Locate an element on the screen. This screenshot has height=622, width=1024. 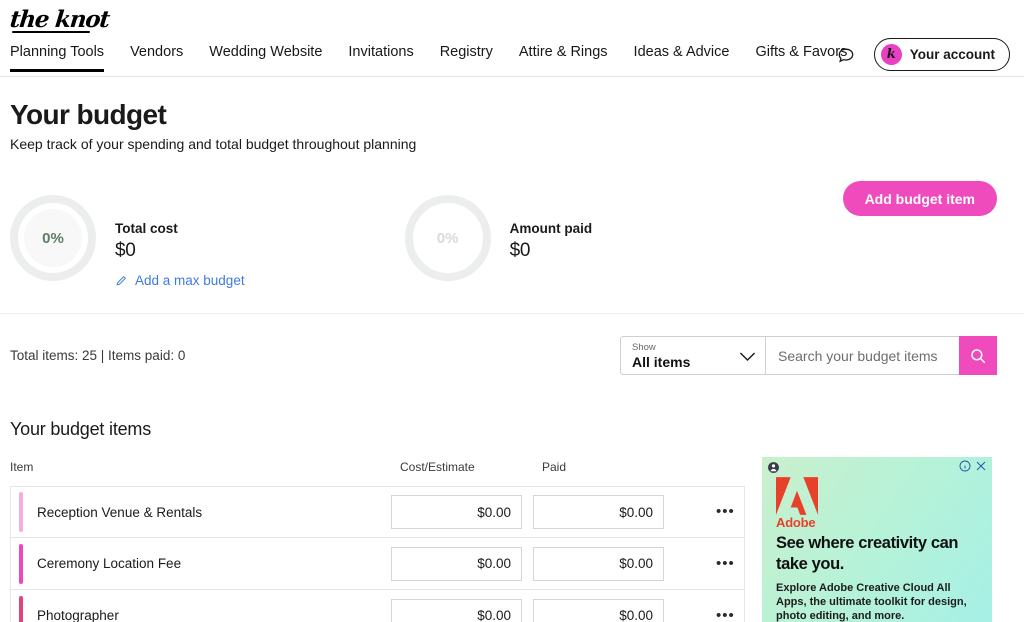
add-max-budget-link: Add a max budget is located at coordinates (180, 280).